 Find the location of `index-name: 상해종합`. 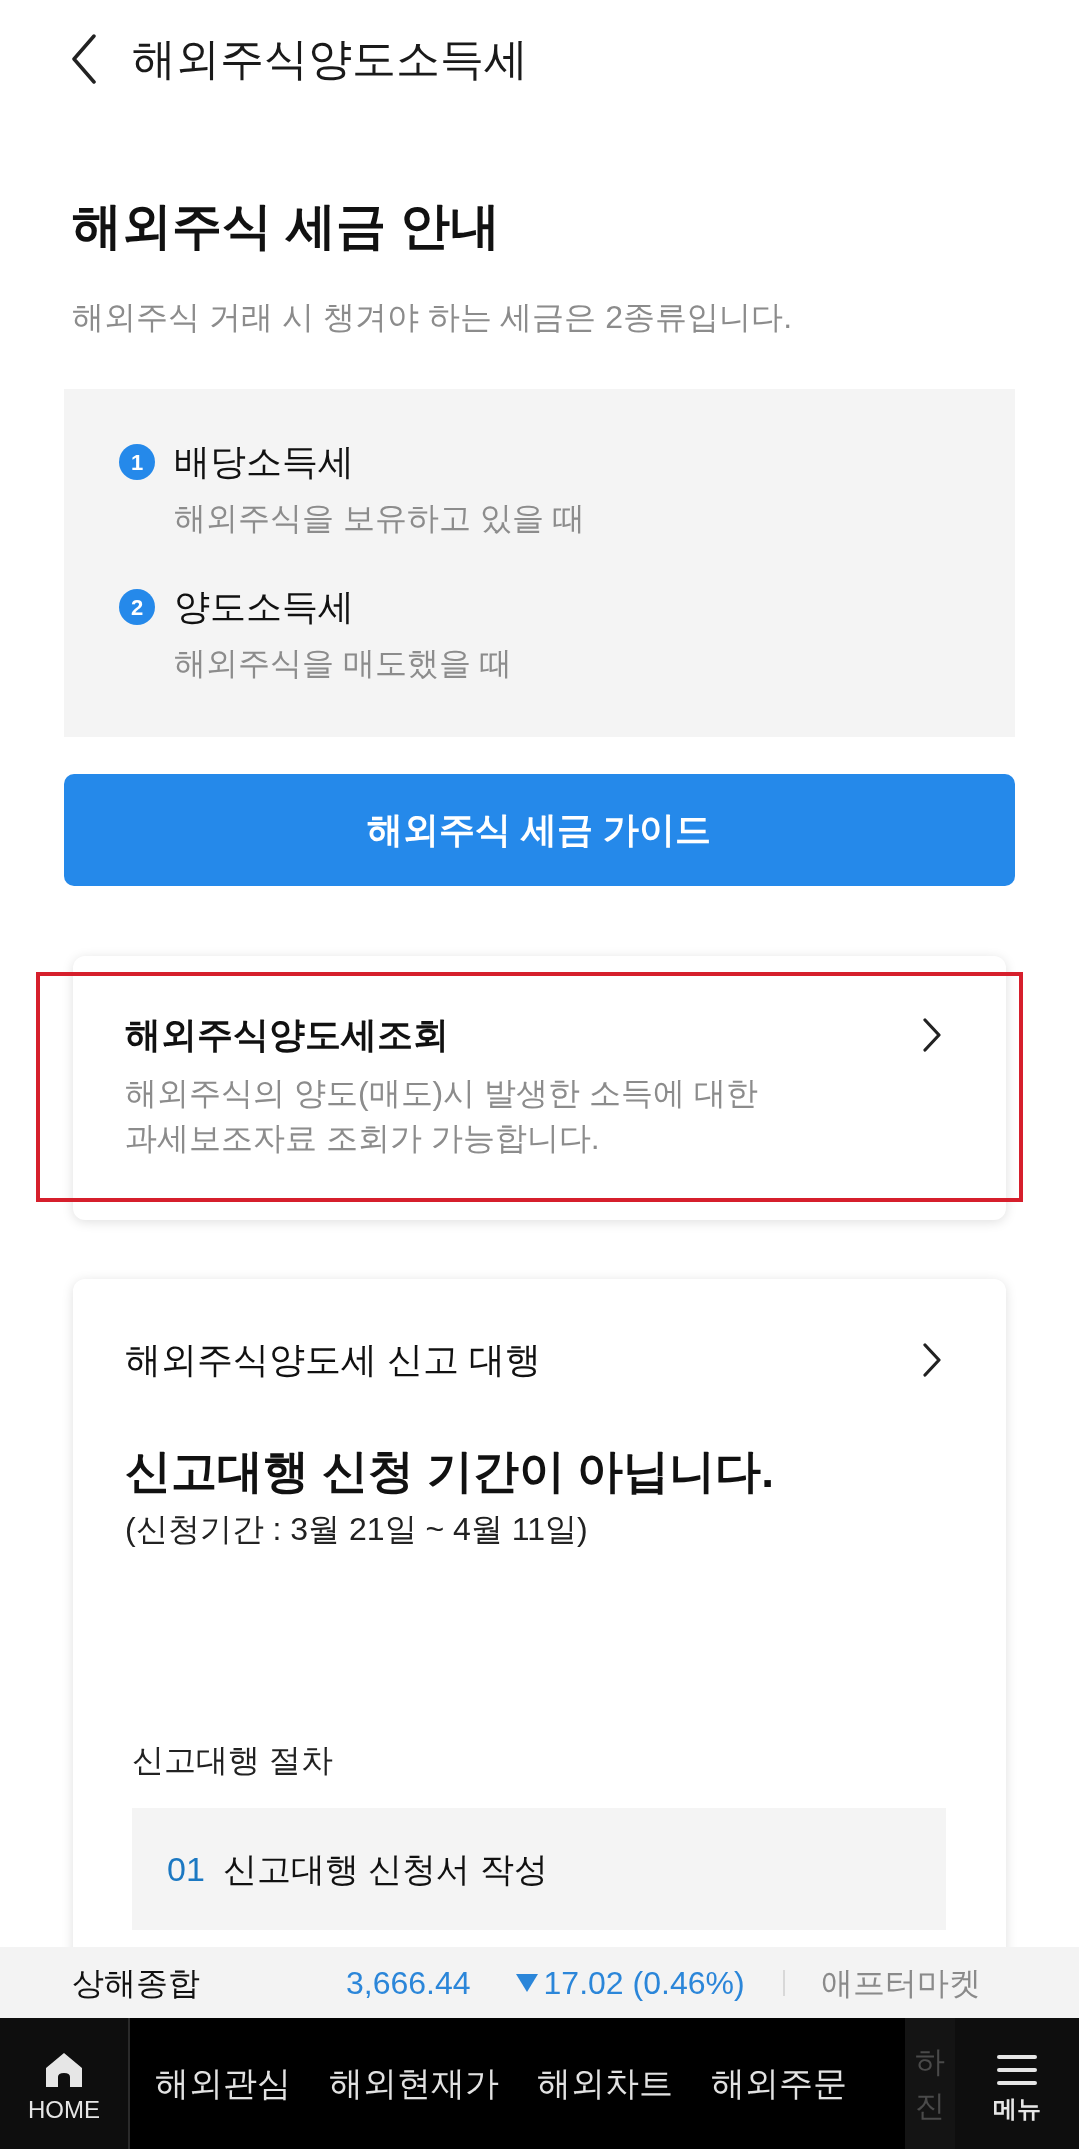

index-name: 상해종합 is located at coordinates (136, 1983).